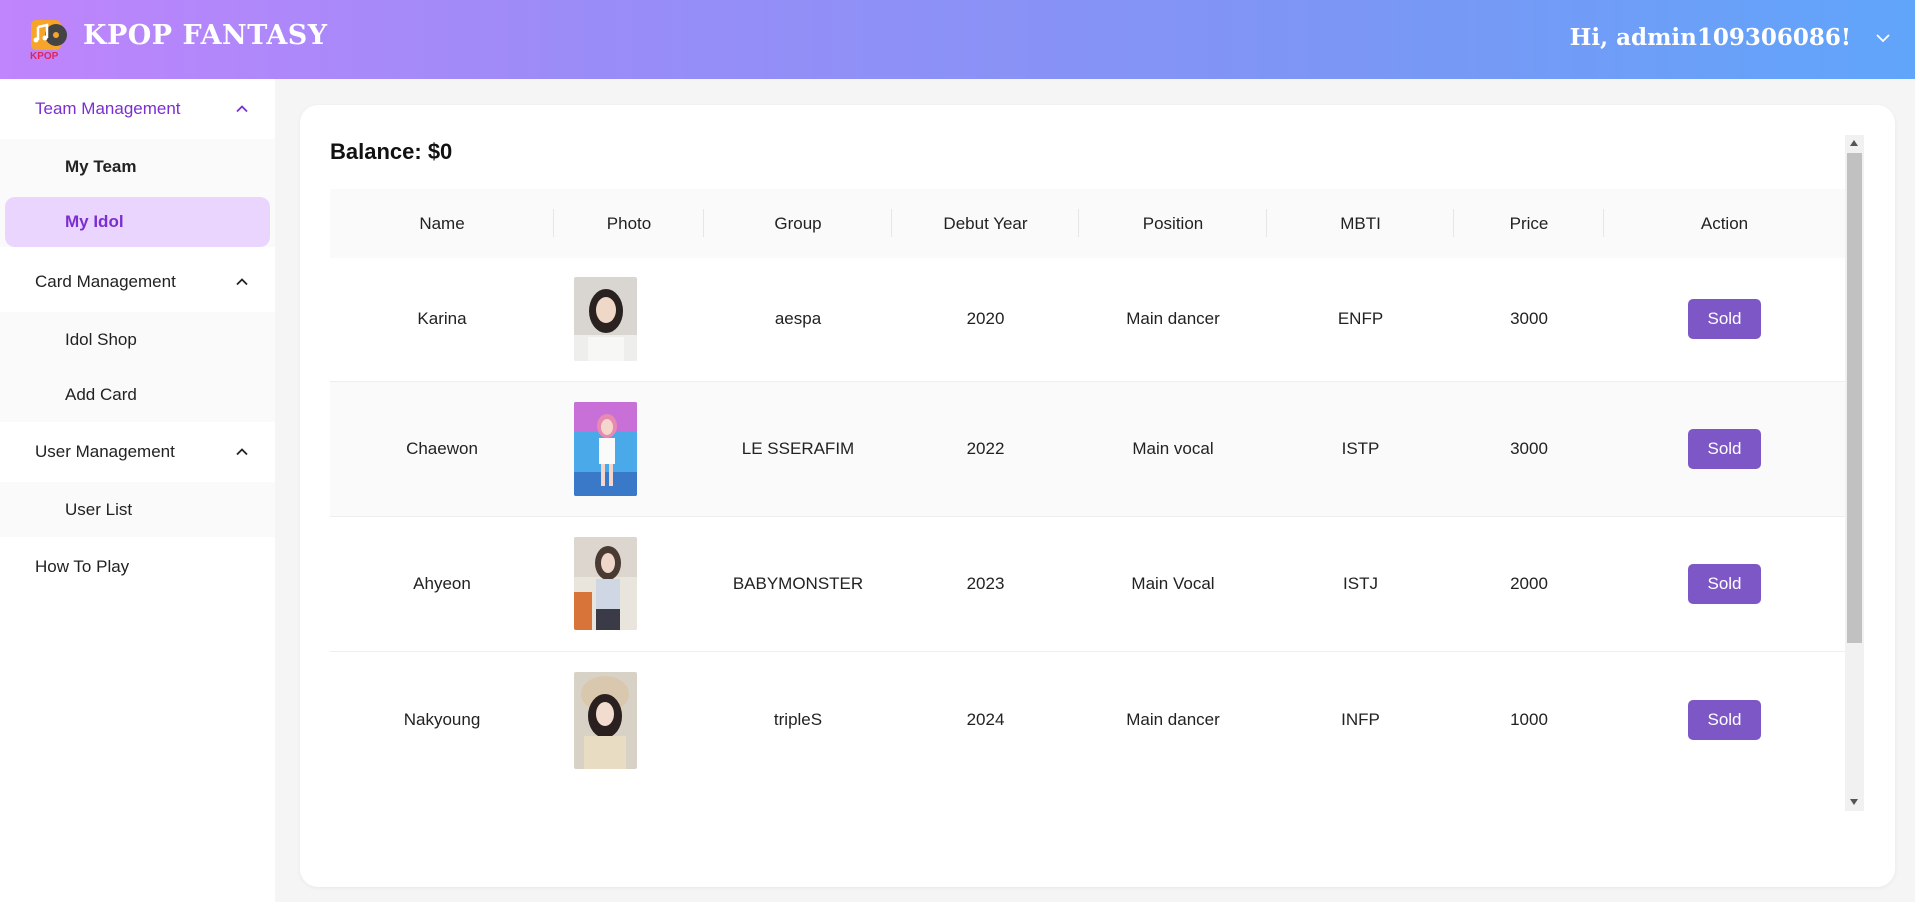 The height and width of the screenshot is (902, 1915). What do you see at coordinates (1854, 398) in the screenshot?
I see `scrollbar-thumb` at bounding box center [1854, 398].